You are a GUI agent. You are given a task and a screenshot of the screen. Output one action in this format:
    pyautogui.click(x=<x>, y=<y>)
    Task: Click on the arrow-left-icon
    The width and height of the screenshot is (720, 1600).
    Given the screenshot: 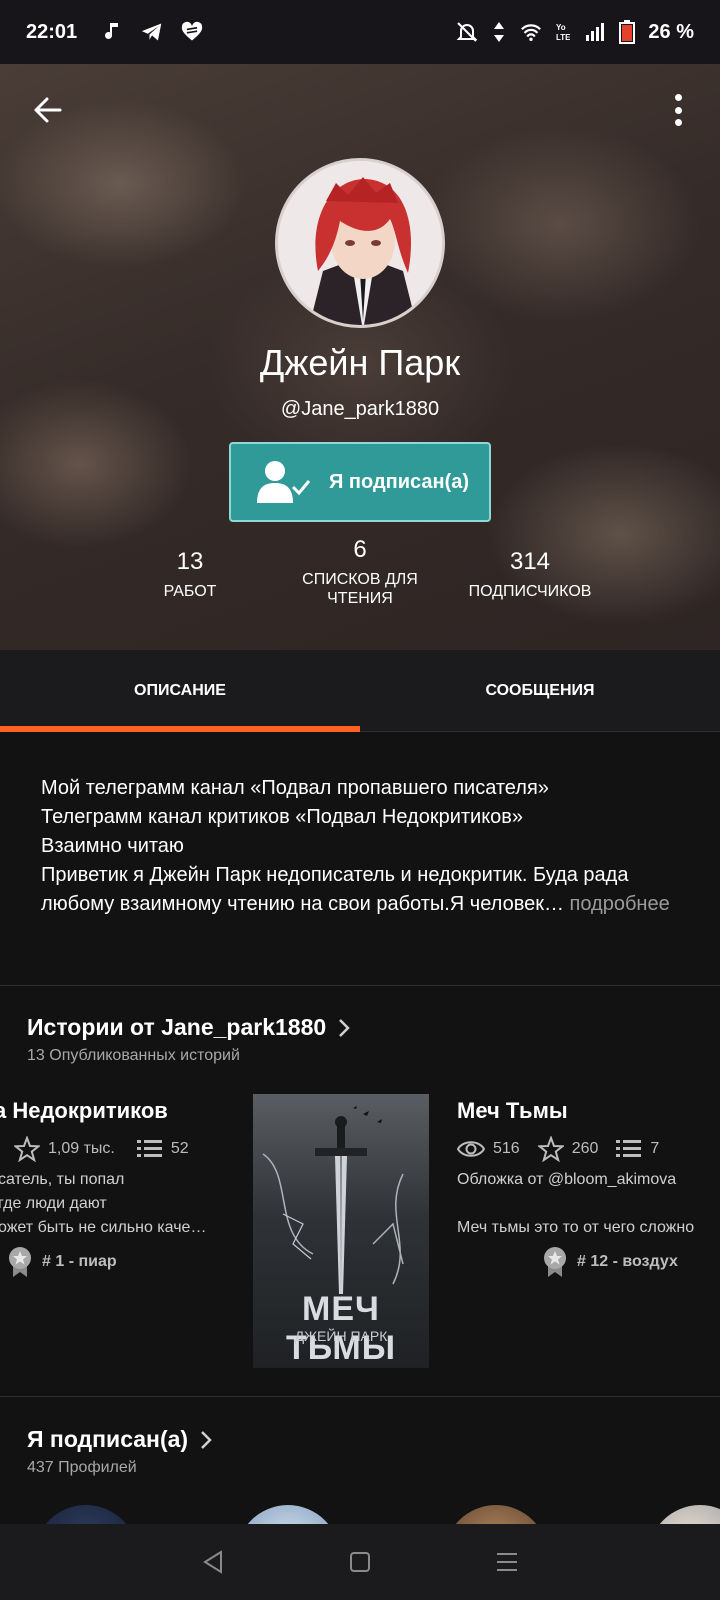 What is the action you would take?
    pyautogui.click(x=48, y=110)
    